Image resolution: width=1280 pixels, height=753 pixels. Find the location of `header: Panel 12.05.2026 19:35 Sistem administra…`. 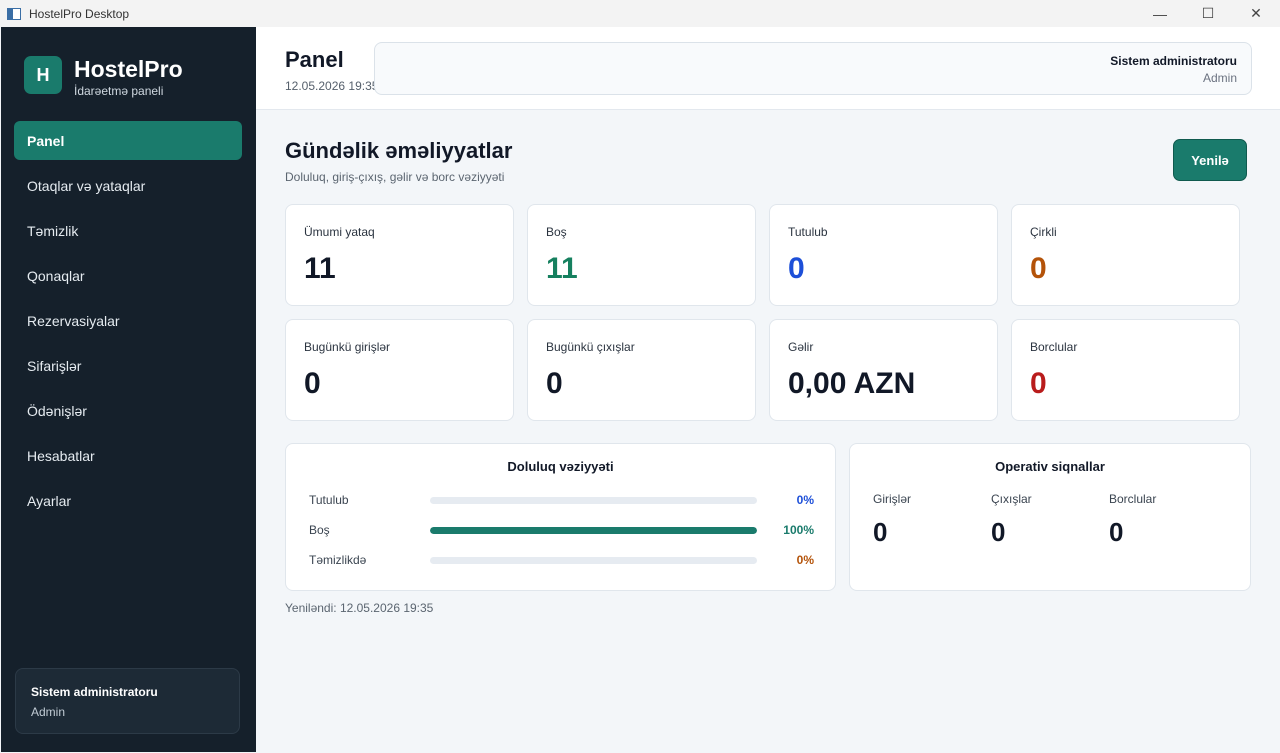

header: Panel 12.05.2026 19:35 Sistem administra… is located at coordinates (768, 68).